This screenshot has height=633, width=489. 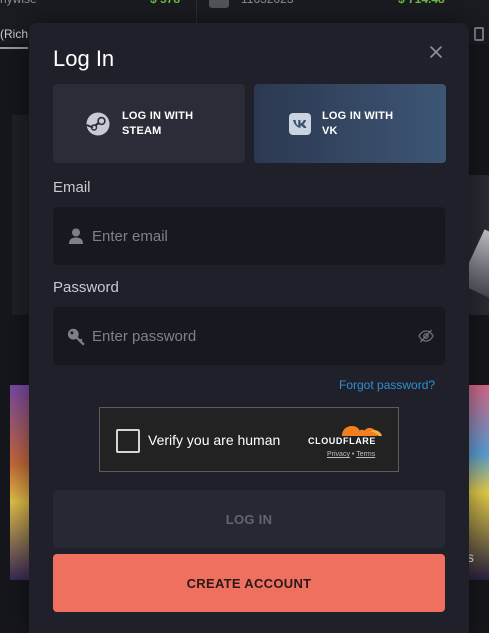 I want to click on email-label: Email, so click(x=72, y=187).